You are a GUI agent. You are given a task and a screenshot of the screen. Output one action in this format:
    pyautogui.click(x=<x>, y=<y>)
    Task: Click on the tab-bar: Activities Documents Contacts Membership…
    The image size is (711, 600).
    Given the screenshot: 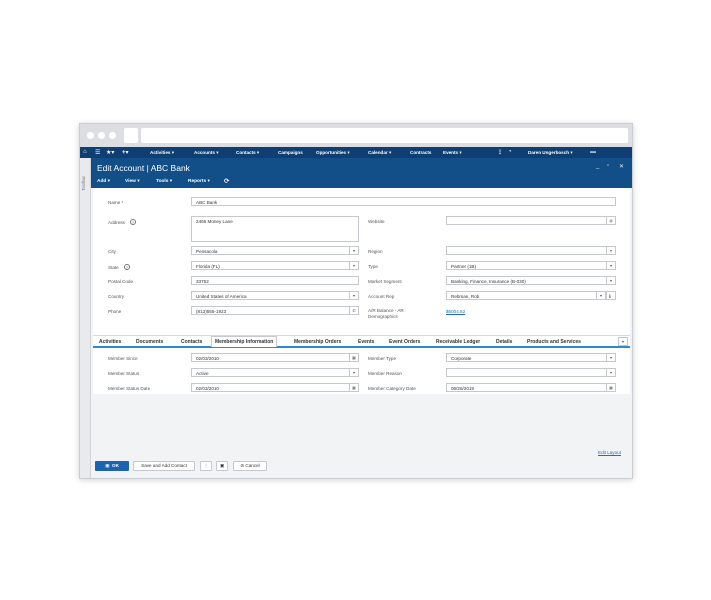 What is the action you would take?
    pyautogui.click(x=361, y=341)
    